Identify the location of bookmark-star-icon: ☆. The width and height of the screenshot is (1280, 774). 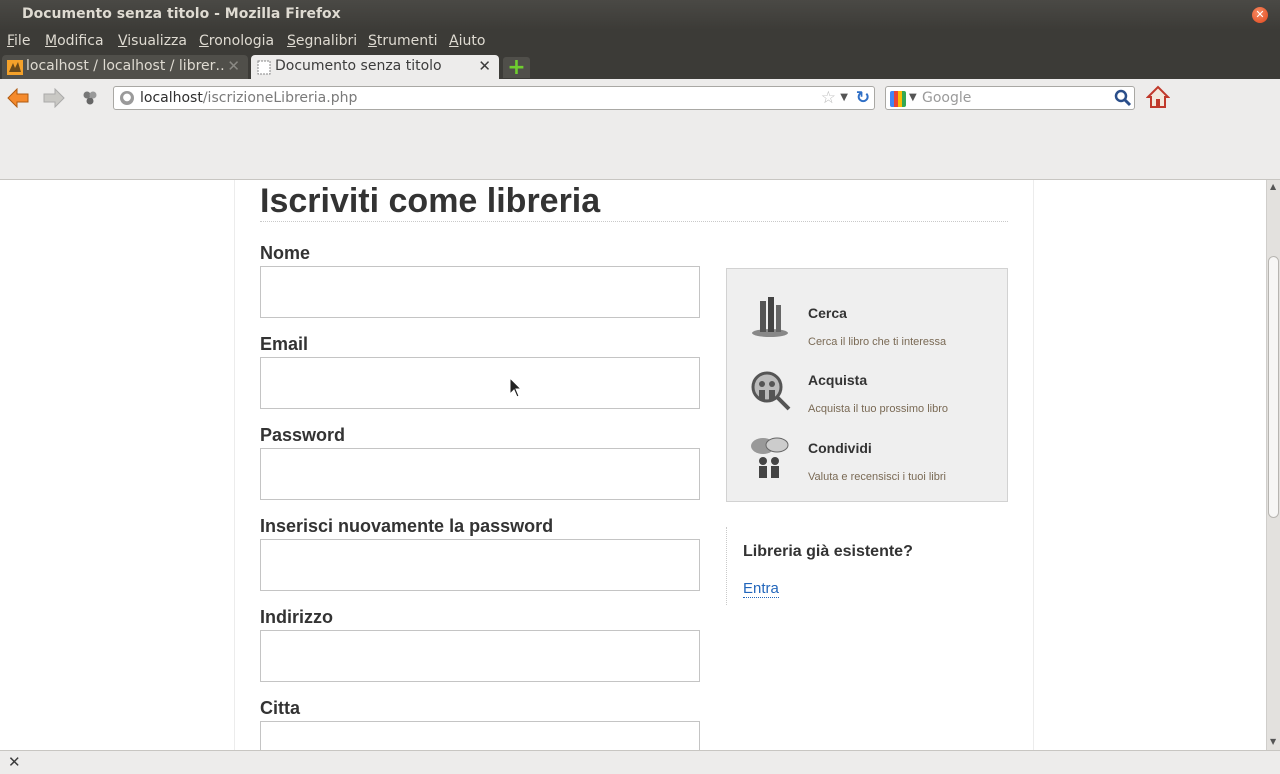
(828, 98).